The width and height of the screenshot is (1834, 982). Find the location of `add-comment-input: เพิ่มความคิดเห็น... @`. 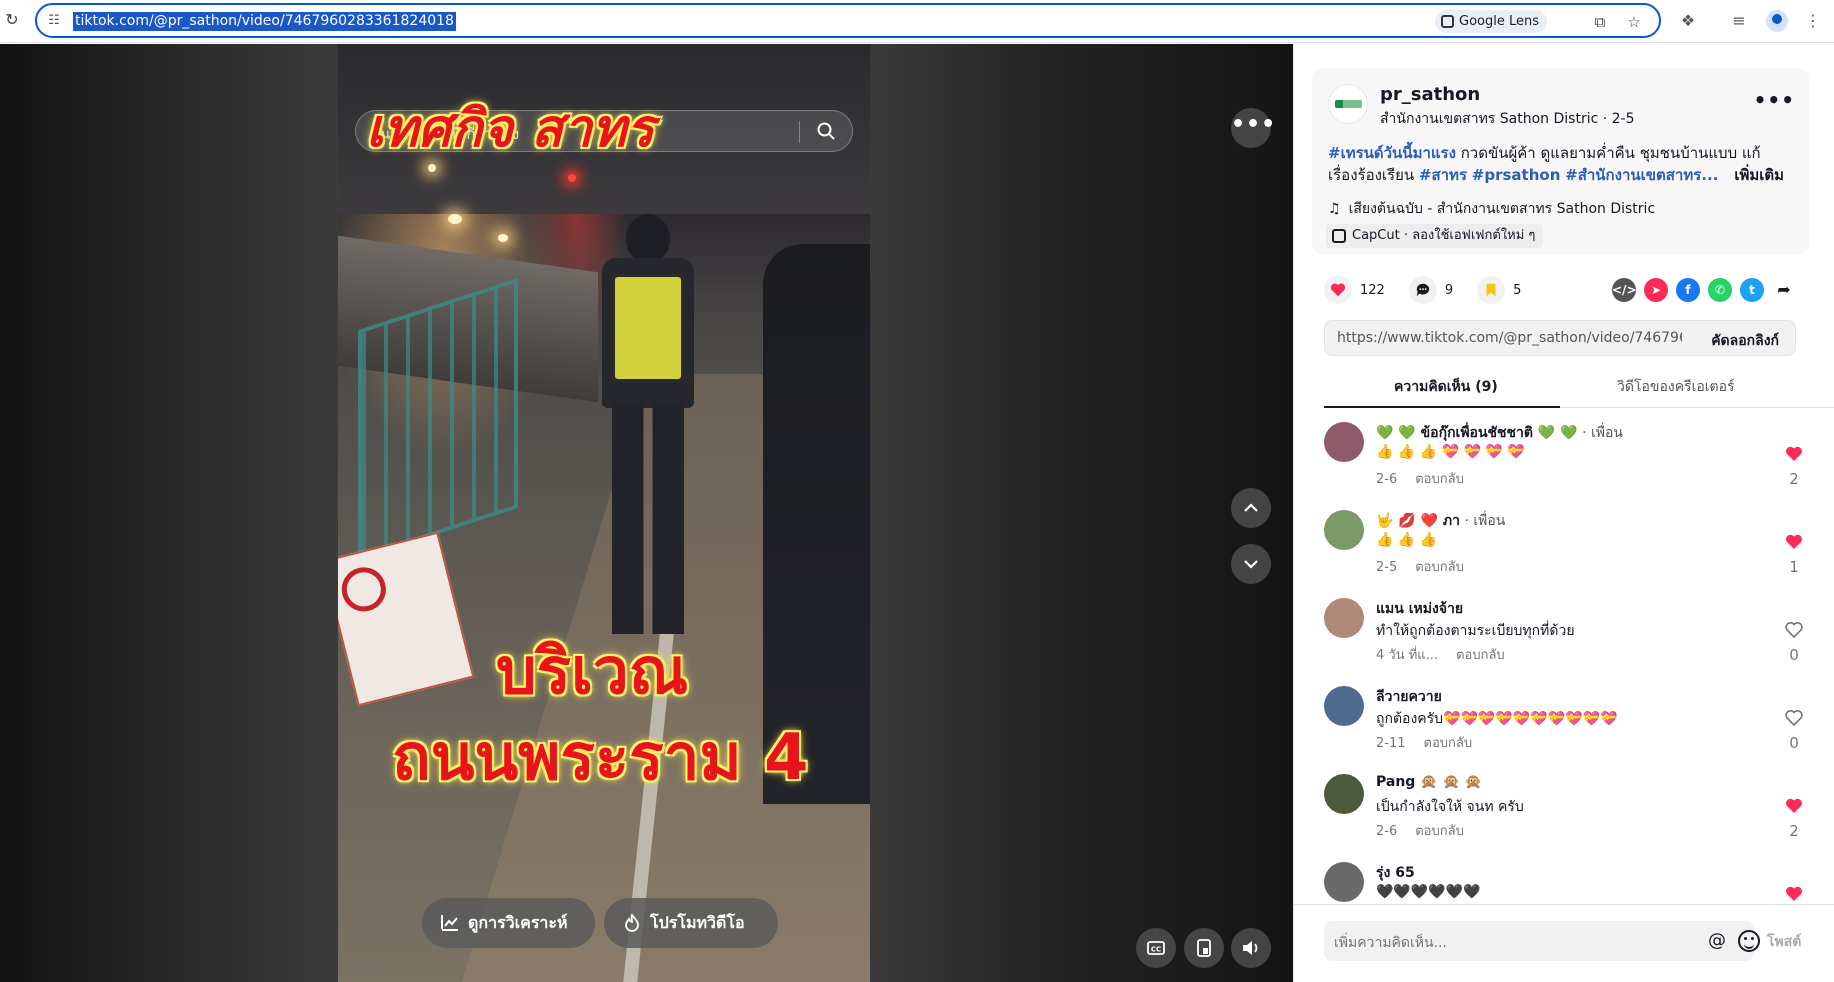

add-comment-input: เพิ่มความคิดเห็น... @ is located at coordinates (1542, 941).